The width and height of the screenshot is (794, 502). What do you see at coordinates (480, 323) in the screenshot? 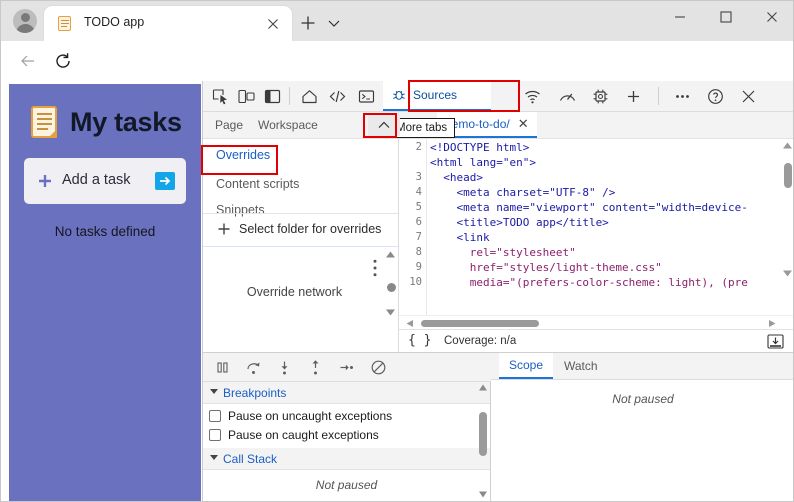
I see `editor-hscroll-thumb` at bounding box center [480, 323].